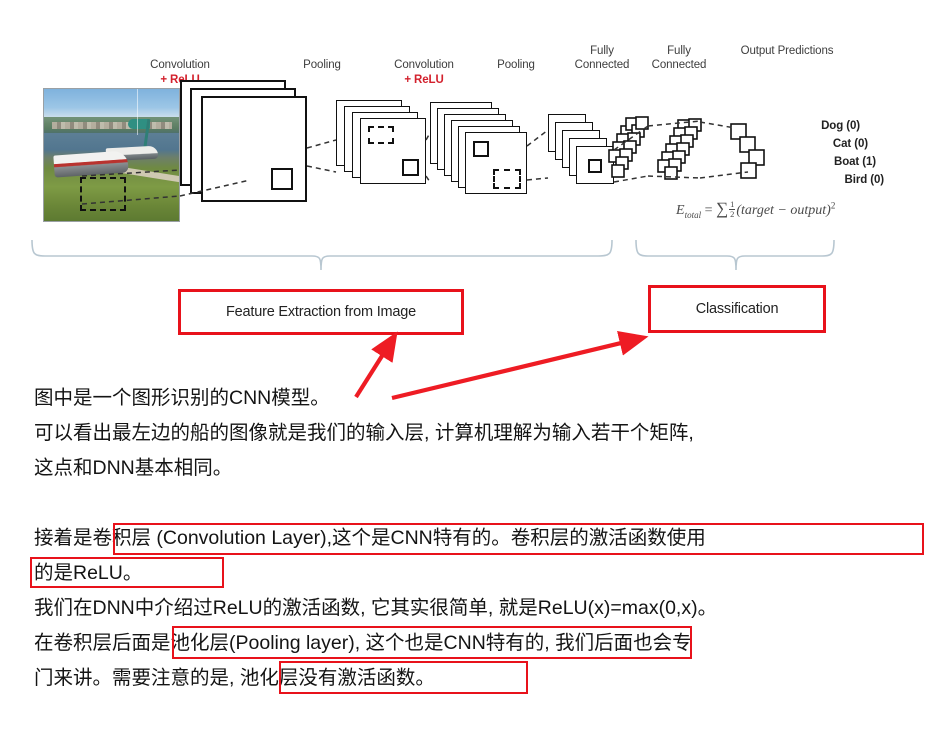  I want to click on loss-half-fraction: 12, so click(732, 209).